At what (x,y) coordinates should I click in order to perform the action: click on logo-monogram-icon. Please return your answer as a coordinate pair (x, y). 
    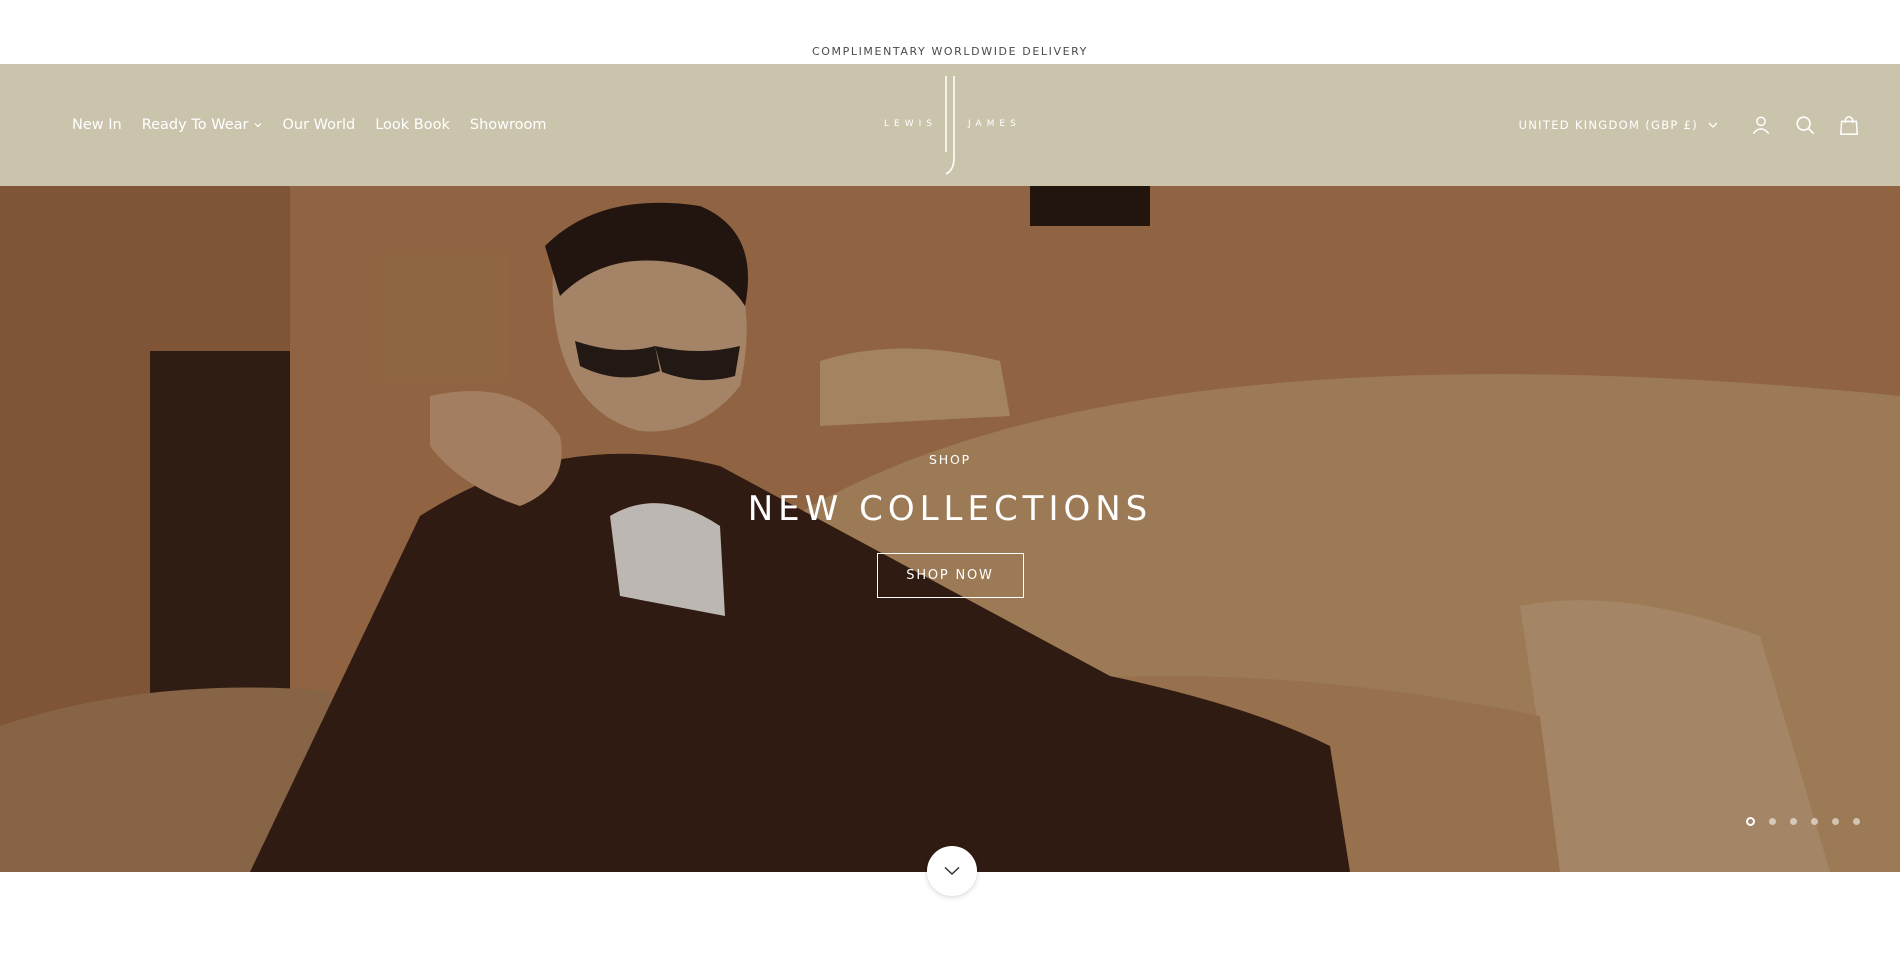
    Looking at the image, I should click on (950, 125).